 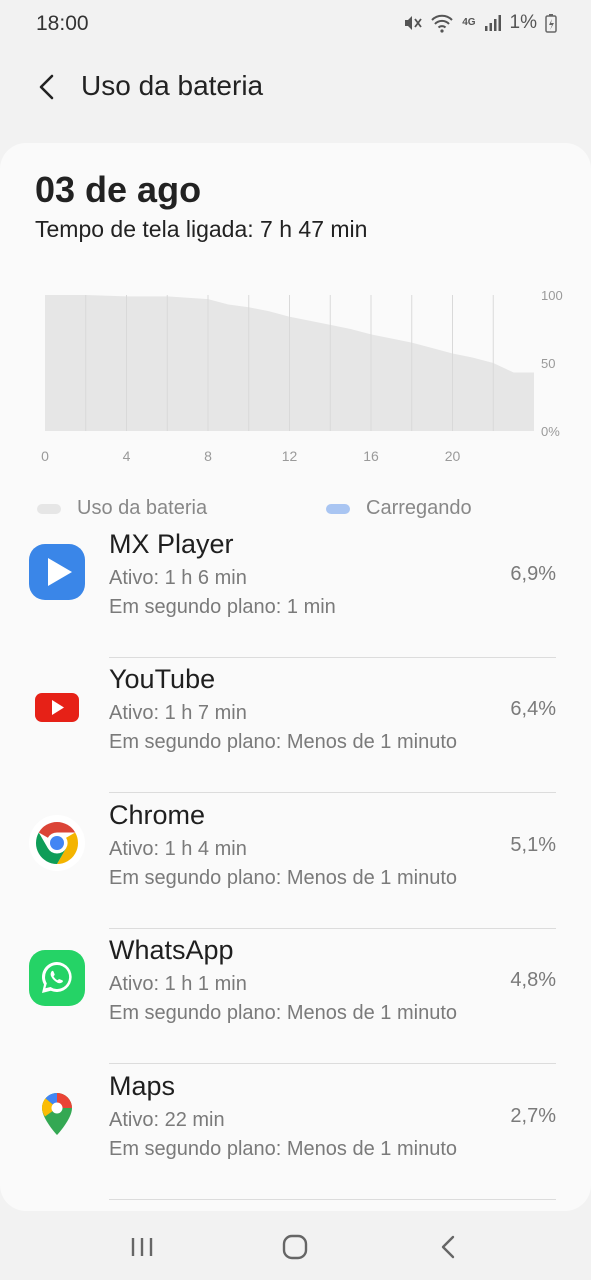 What do you see at coordinates (338, 508) in the screenshot?
I see `legend-swatch-charging` at bounding box center [338, 508].